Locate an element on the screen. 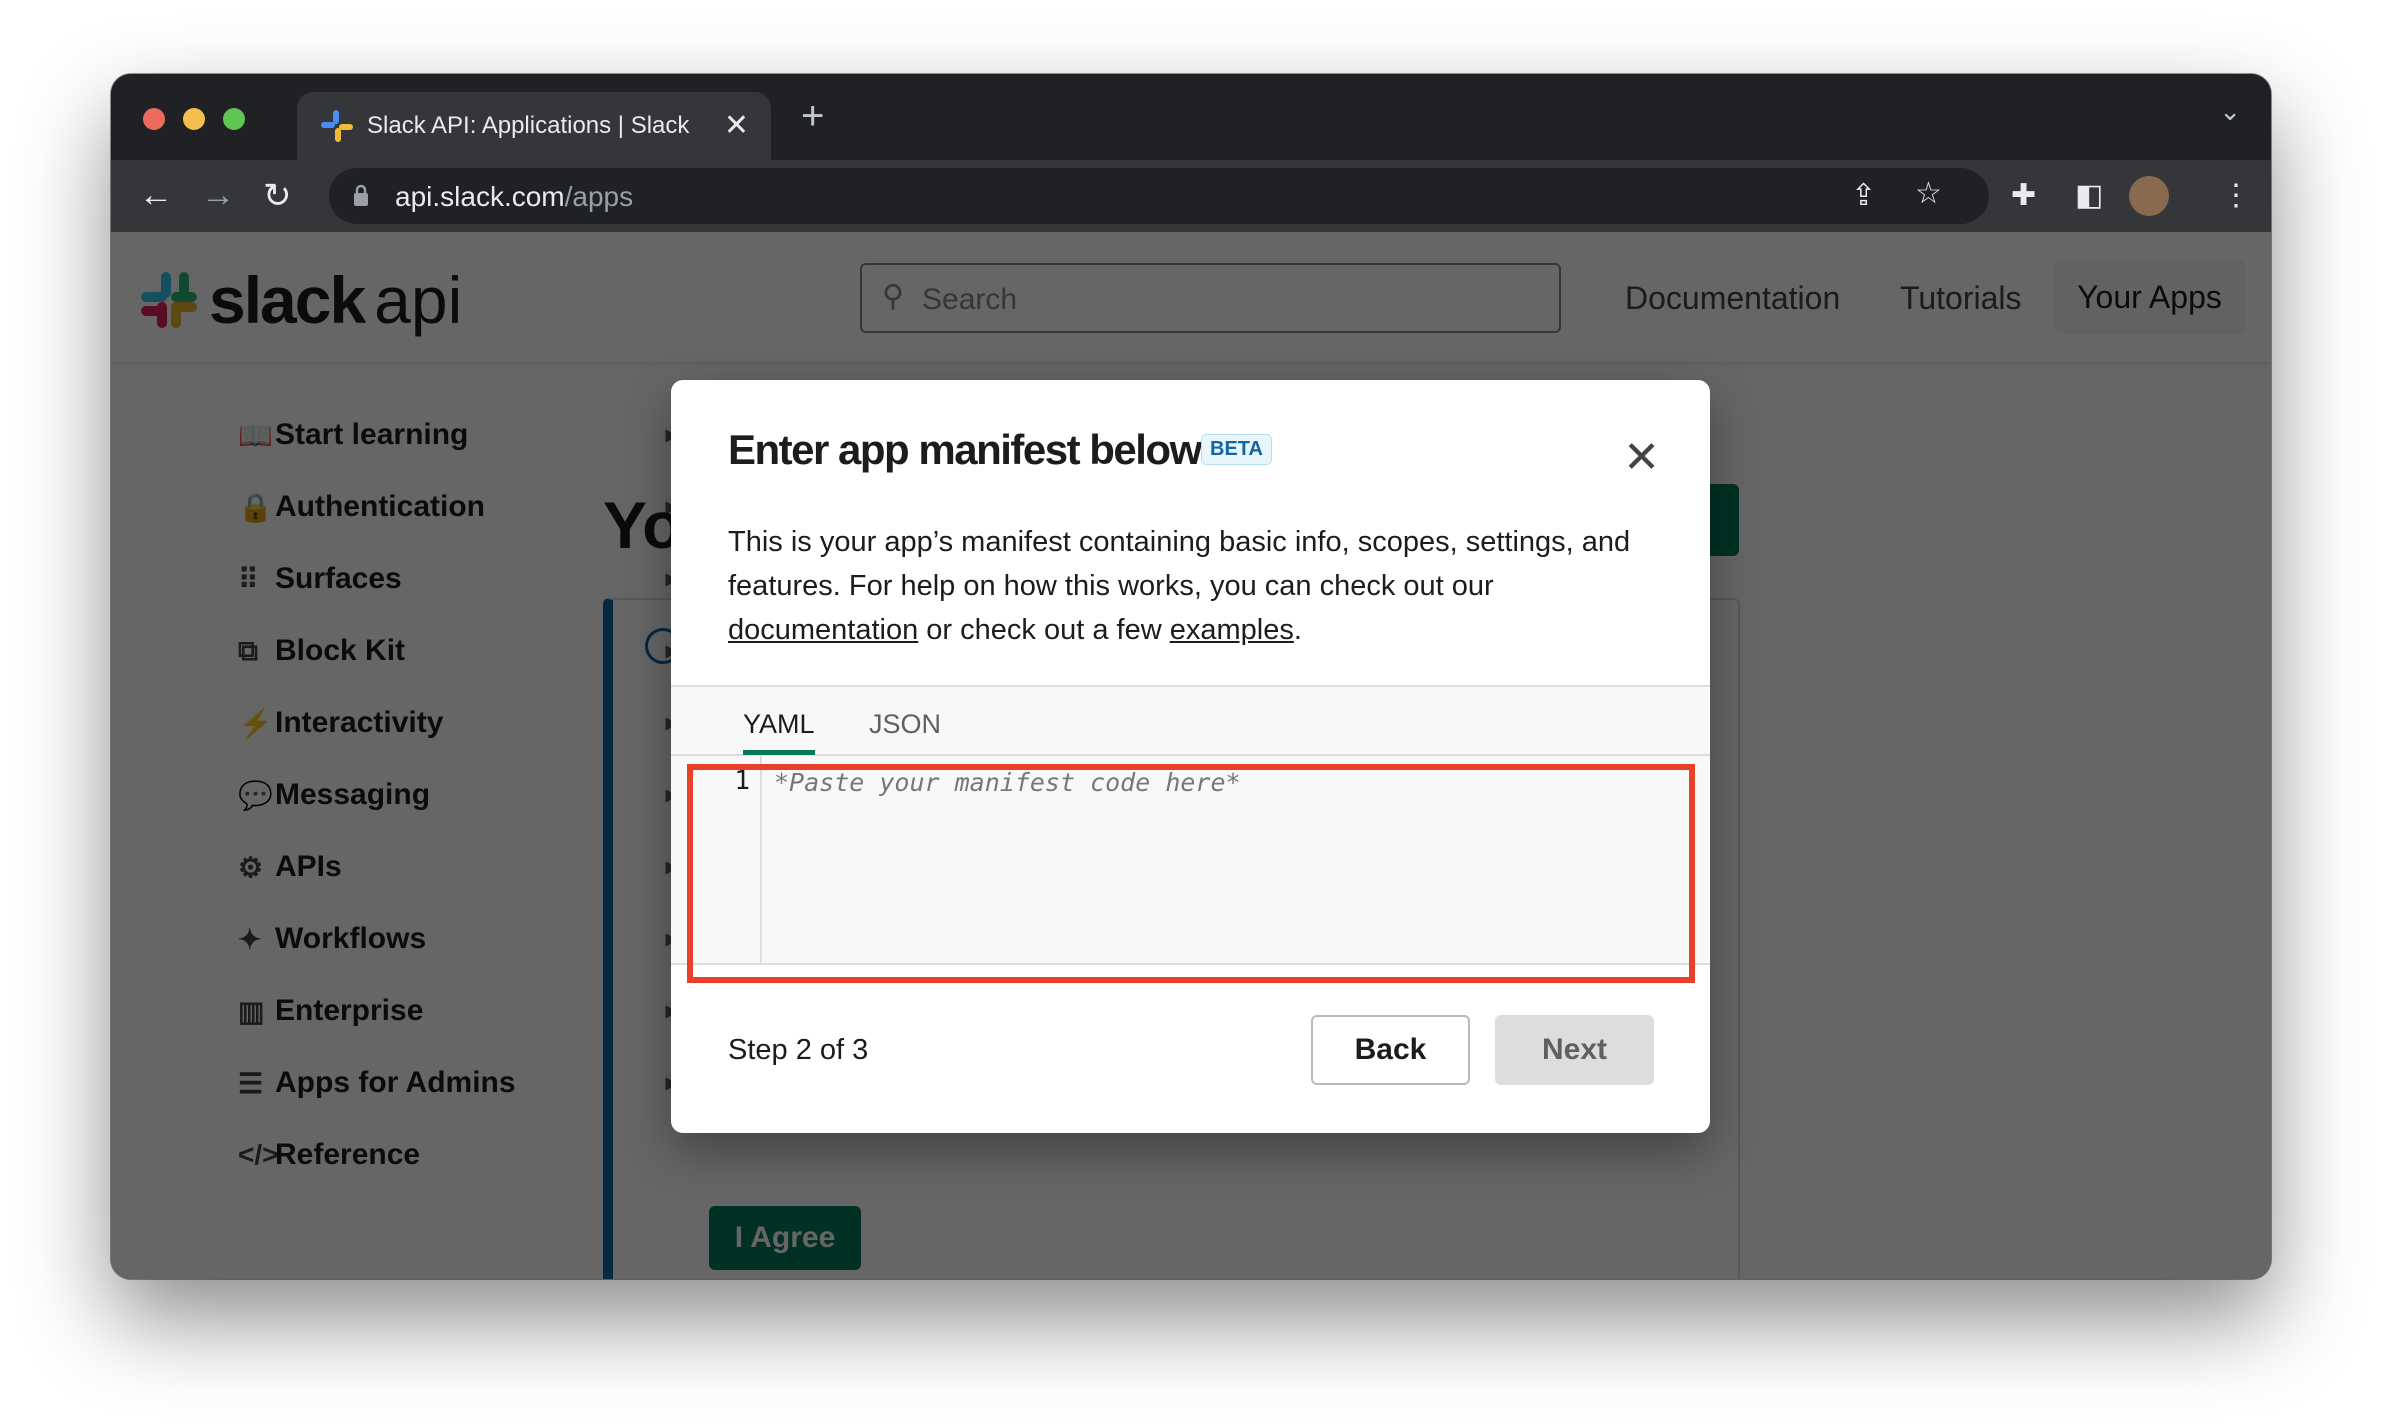 The width and height of the screenshot is (2382, 1428). tab-search-chevron-icon: ⌄ is located at coordinates (2230, 111).